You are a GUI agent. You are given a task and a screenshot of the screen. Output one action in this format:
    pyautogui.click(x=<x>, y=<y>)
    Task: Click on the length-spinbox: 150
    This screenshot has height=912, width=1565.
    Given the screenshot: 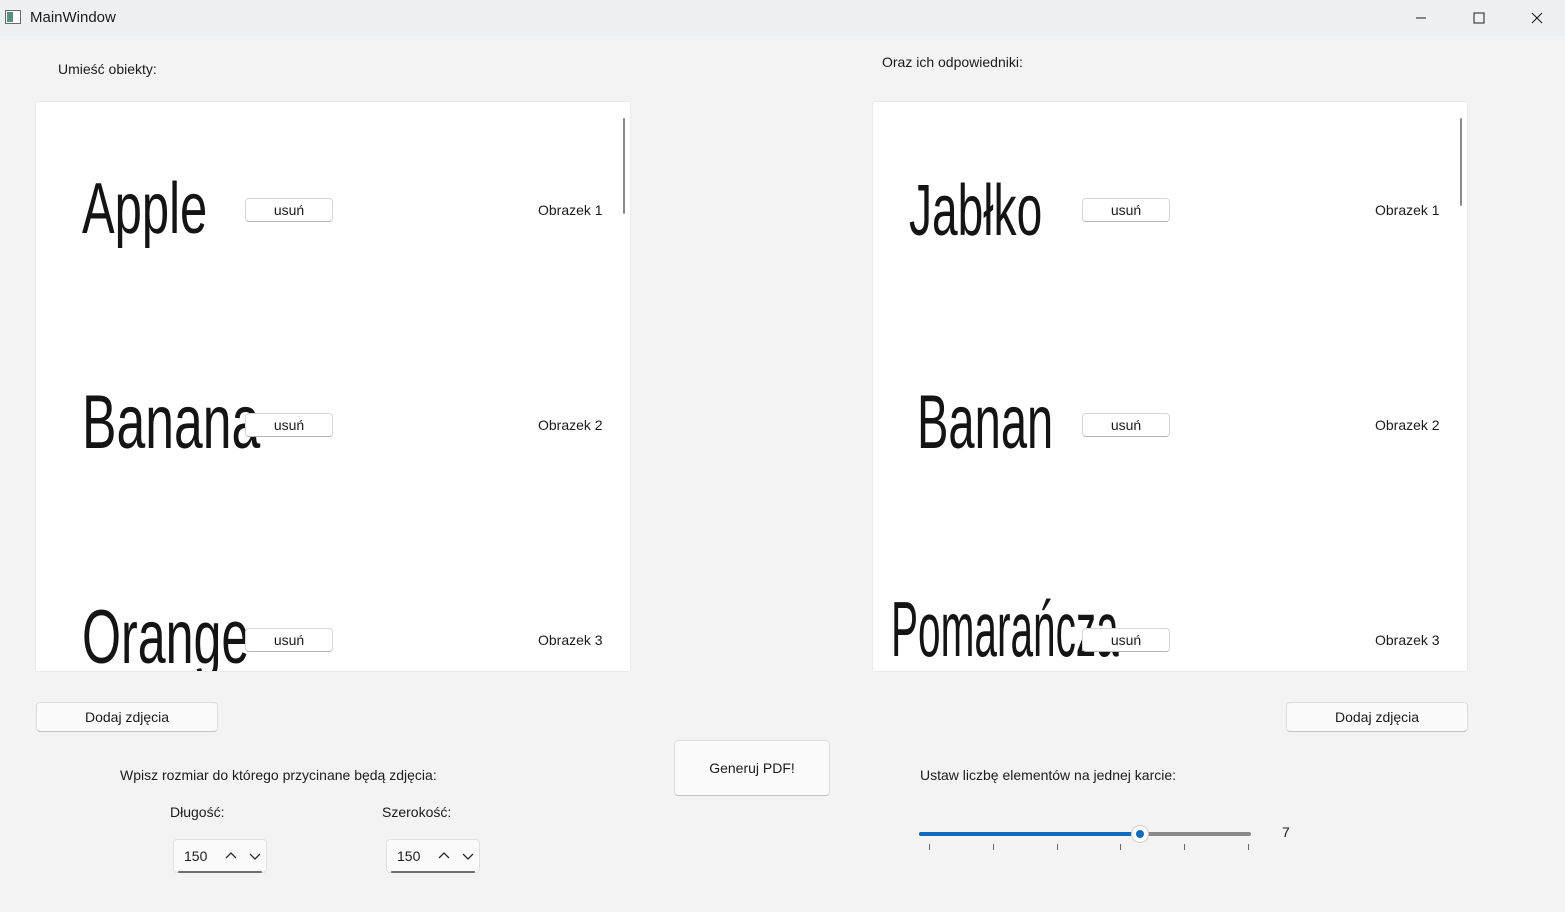 What is the action you would take?
    pyautogui.click(x=220, y=856)
    